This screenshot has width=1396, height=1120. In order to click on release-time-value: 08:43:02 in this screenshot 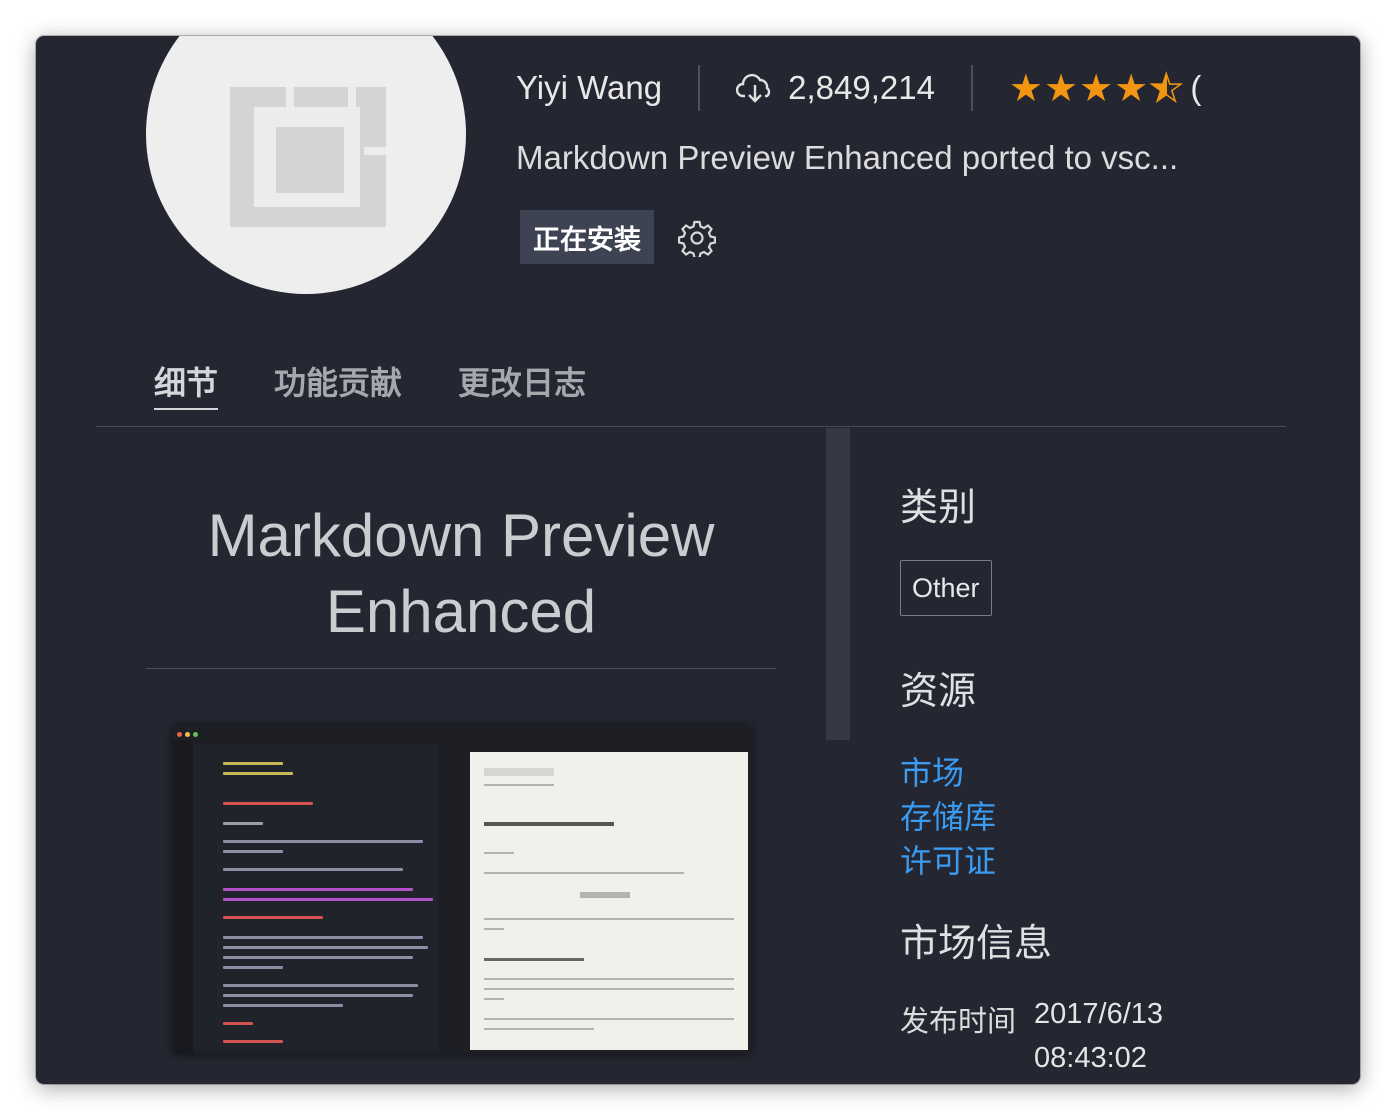, I will do `click(1090, 1058)`.